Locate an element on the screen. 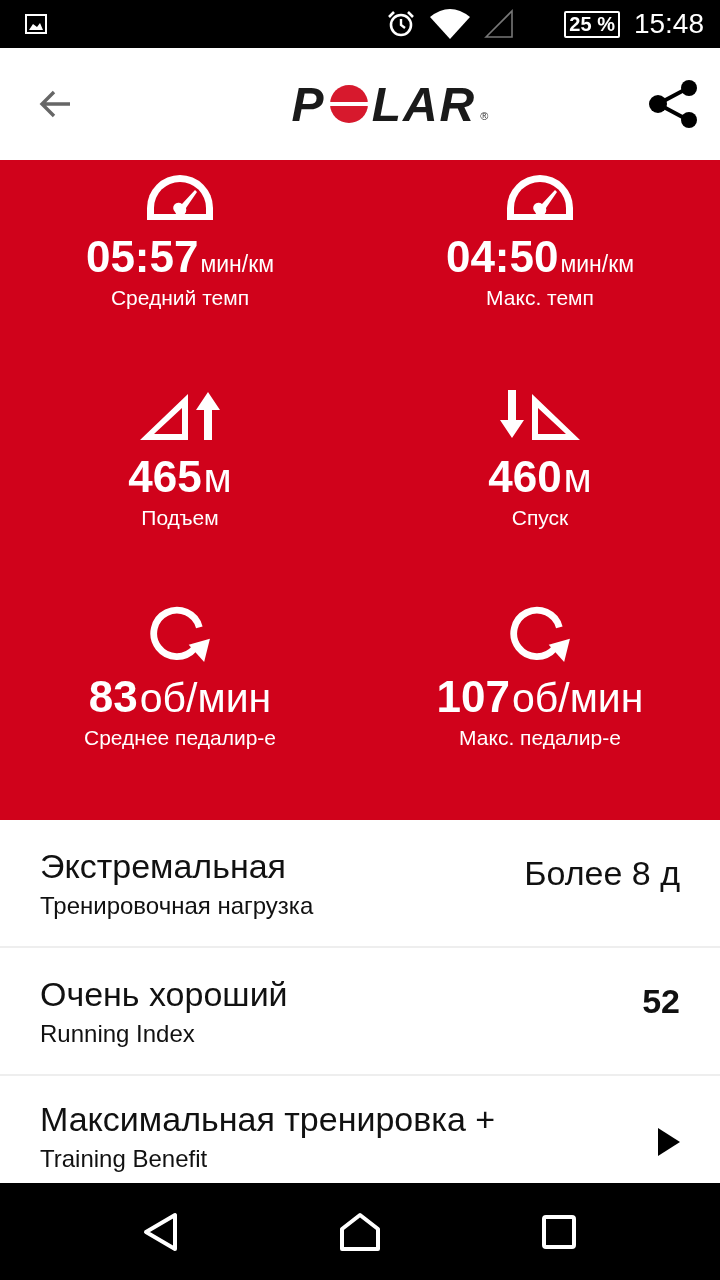 The height and width of the screenshot is (1280, 720). cell-signal-icon is located at coordinates (499, 24).